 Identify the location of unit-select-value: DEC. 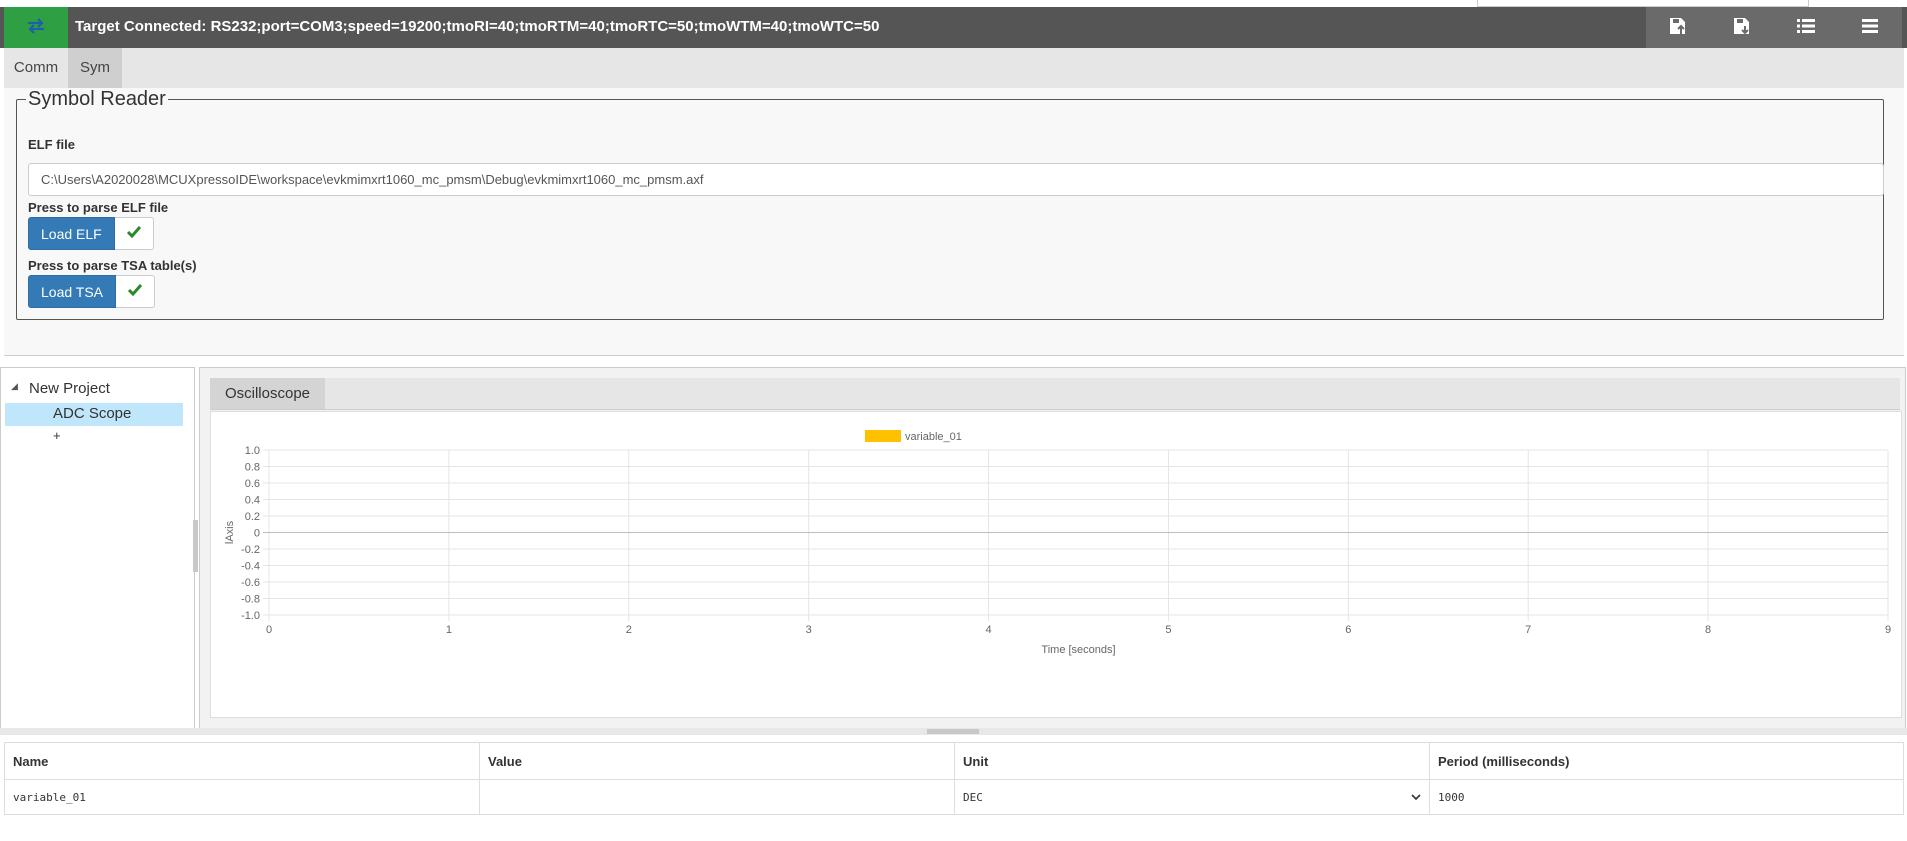
(973, 797).